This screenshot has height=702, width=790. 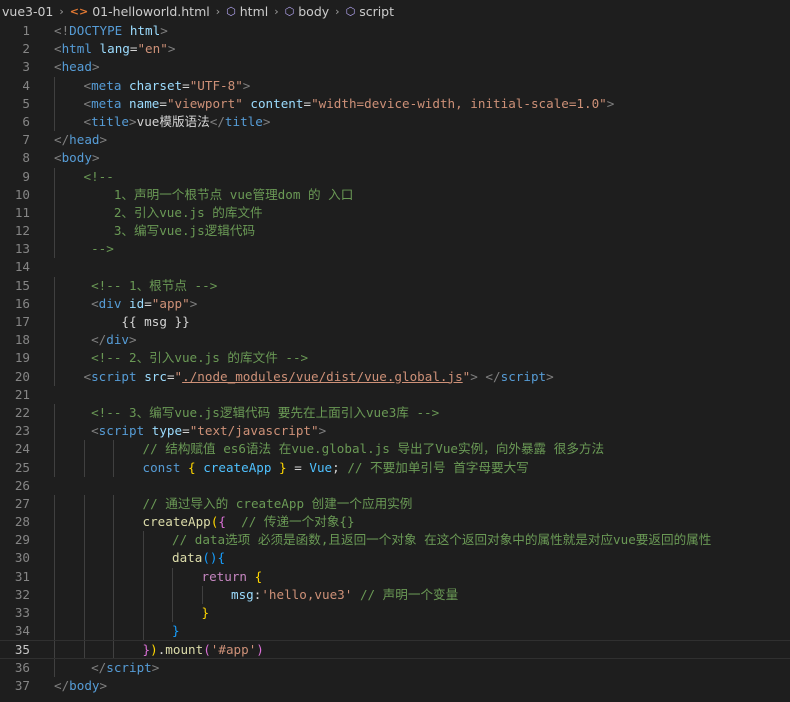 I want to click on code-line: 32 msg:'hello,vue3' // 声明一个变量, so click(x=395, y=594).